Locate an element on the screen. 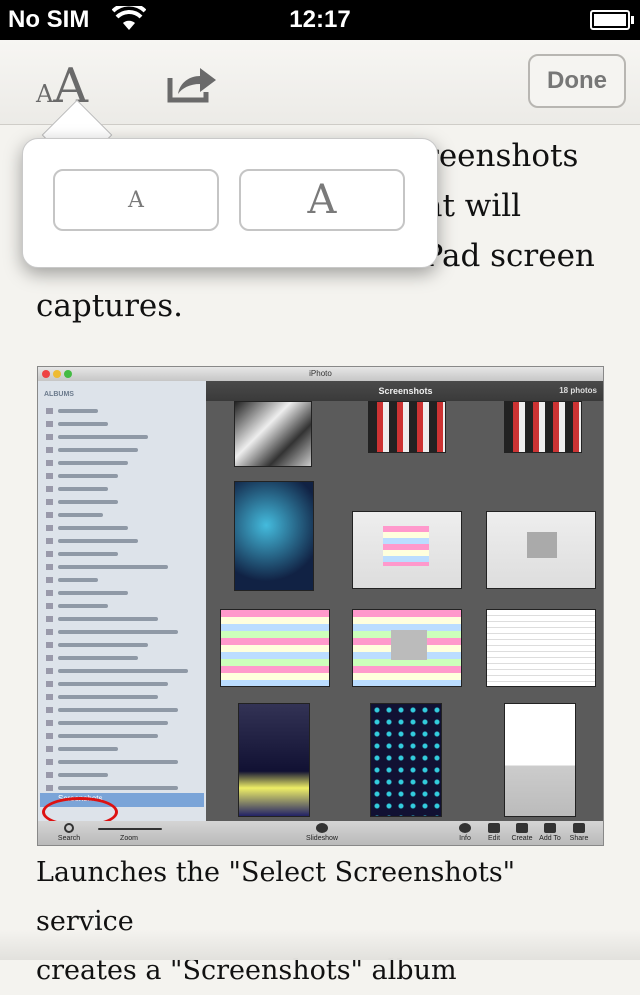 The width and height of the screenshot is (640, 995). clock: 12:17 is located at coordinates (320, 19).